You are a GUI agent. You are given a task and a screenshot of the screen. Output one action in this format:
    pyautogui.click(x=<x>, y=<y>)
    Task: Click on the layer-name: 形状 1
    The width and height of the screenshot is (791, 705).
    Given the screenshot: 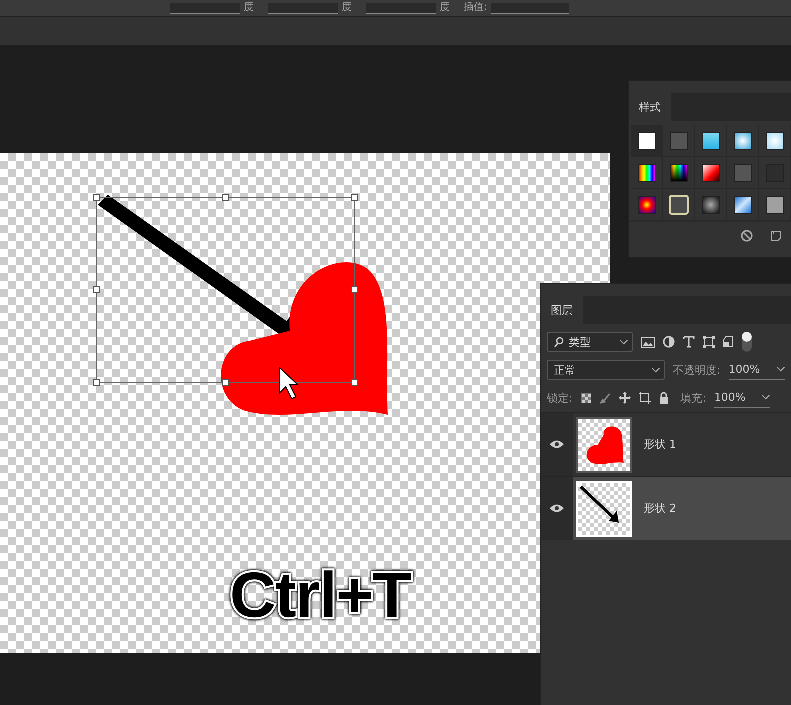 What is the action you would take?
    pyautogui.click(x=660, y=444)
    